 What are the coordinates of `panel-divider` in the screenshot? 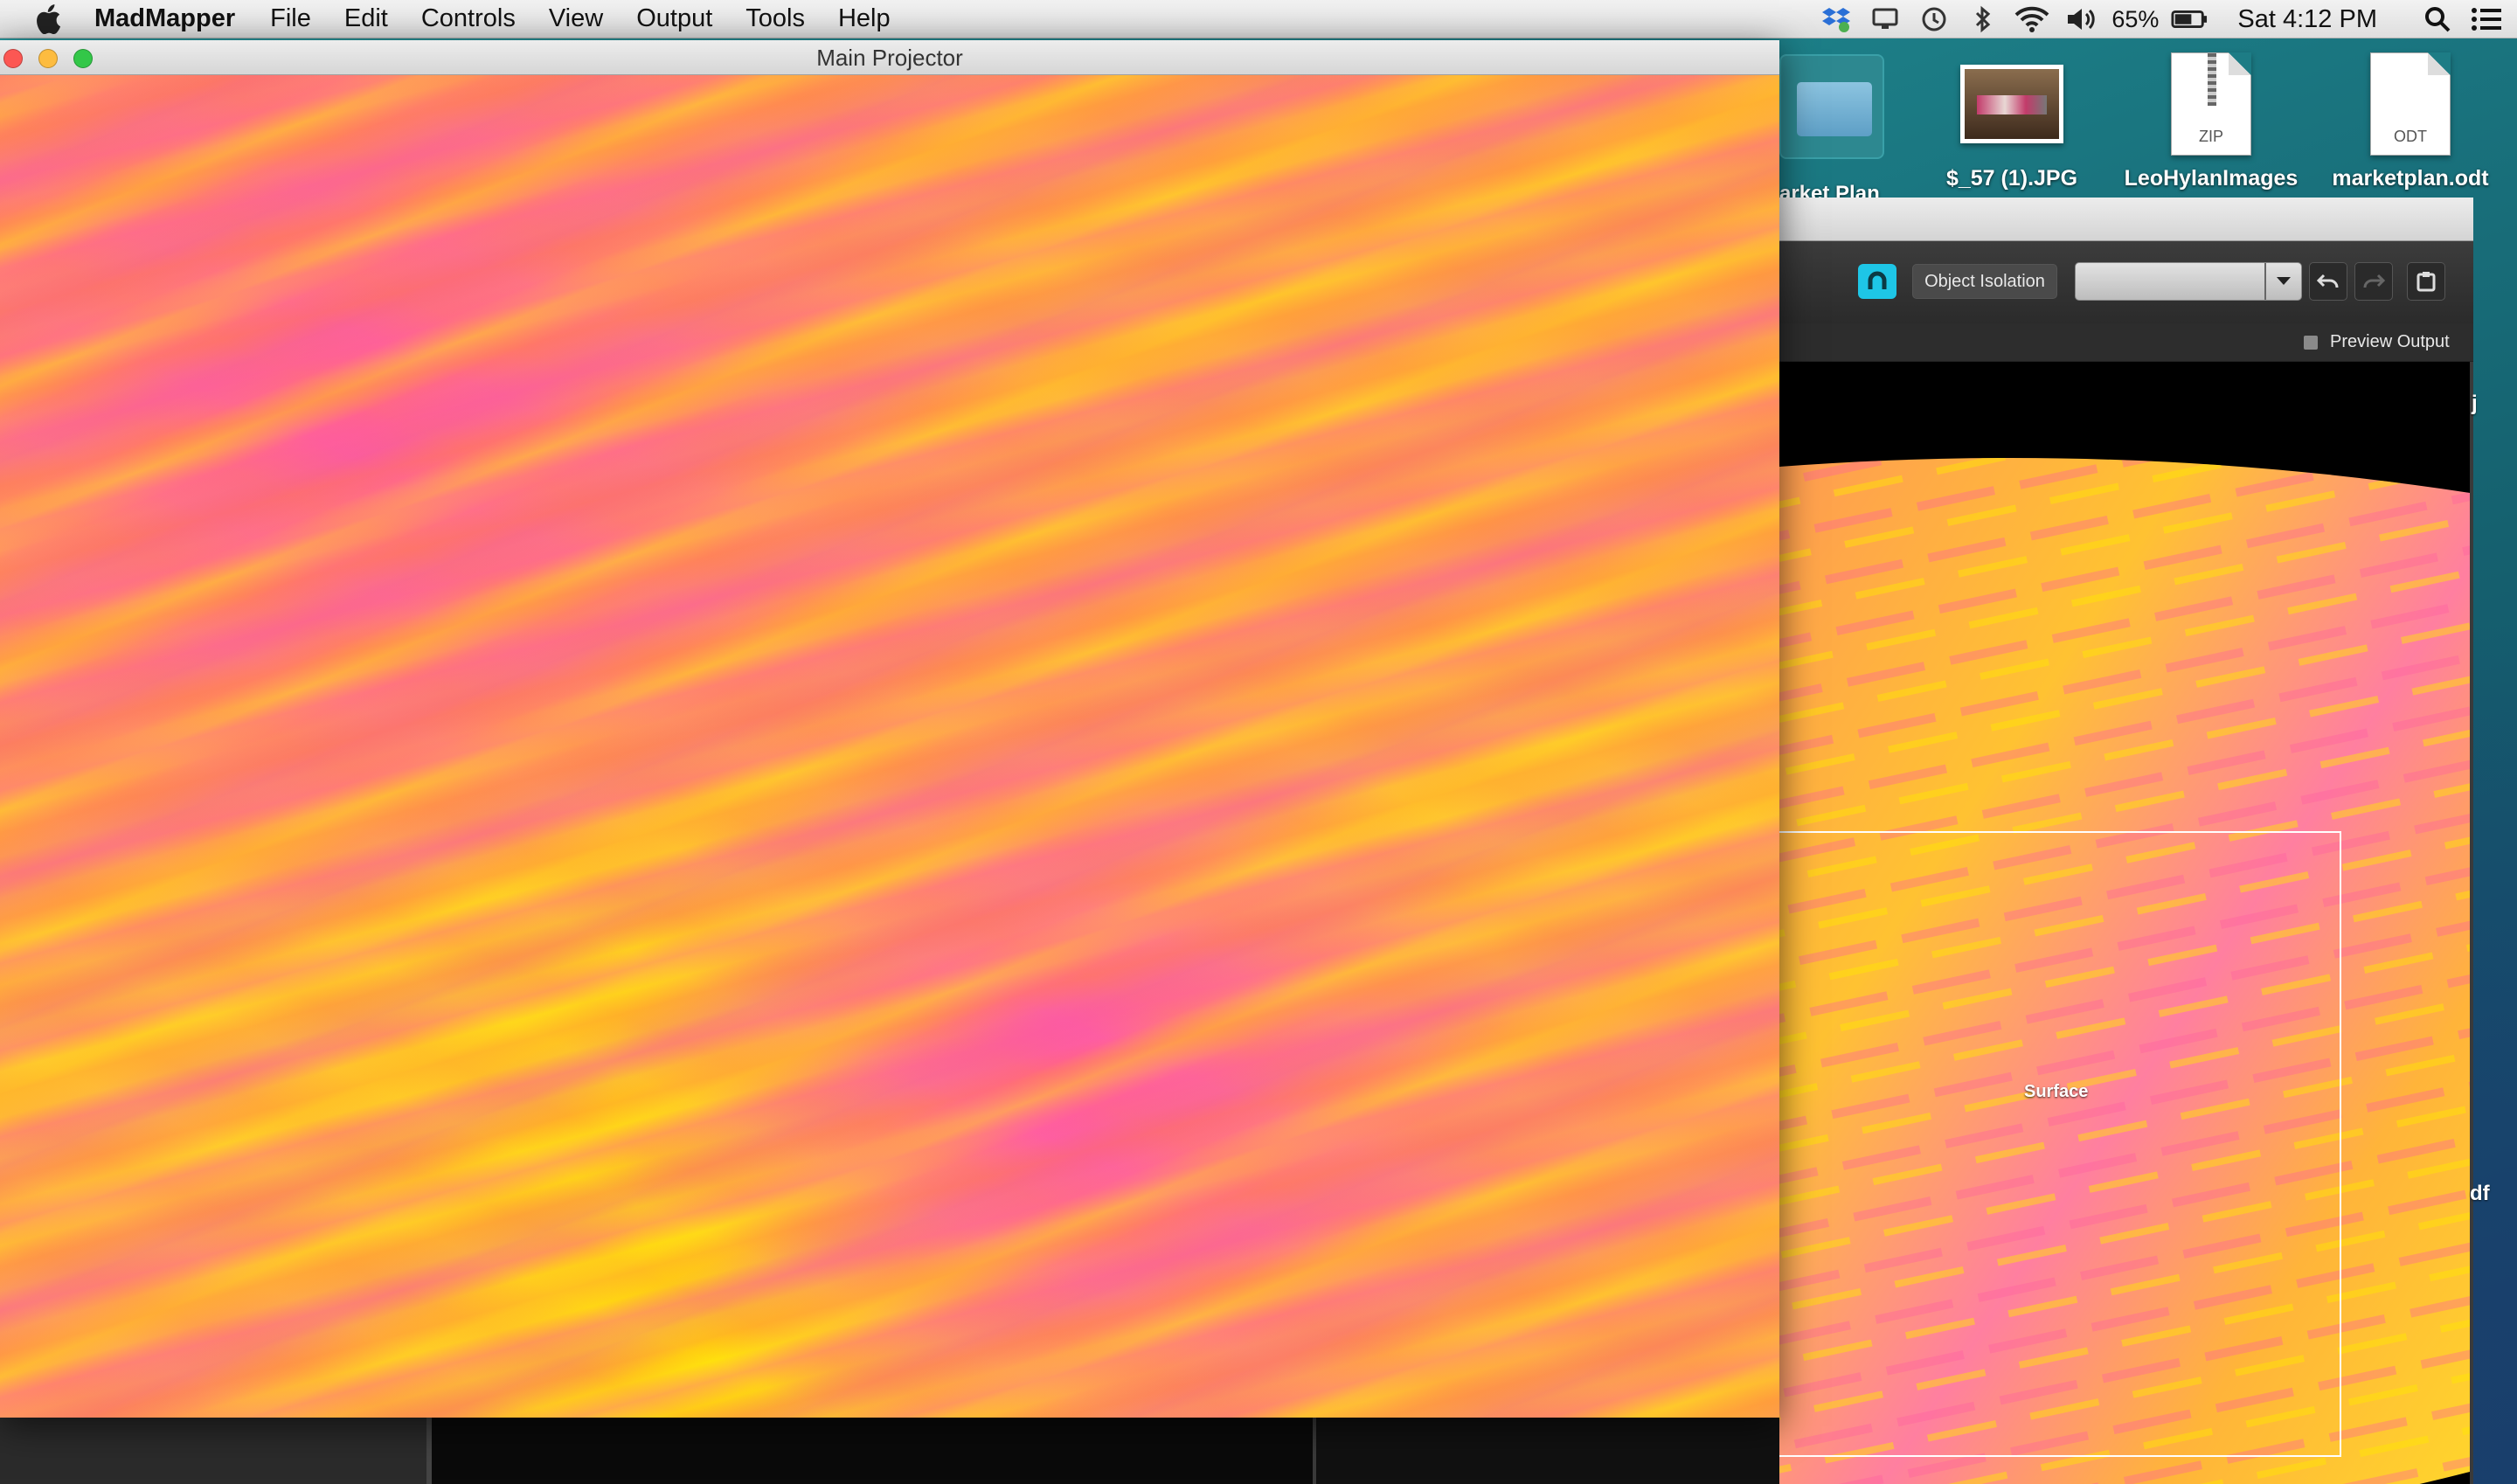 It's located at (1314, 1451).